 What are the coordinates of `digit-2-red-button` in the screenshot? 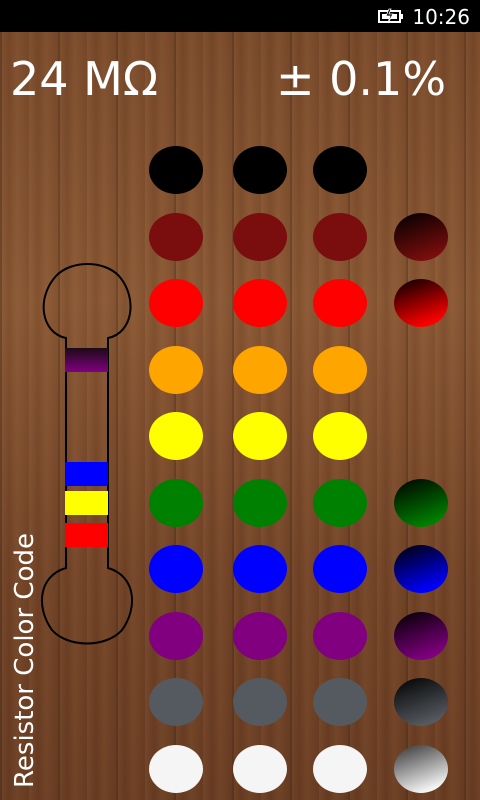 It's located at (260, 303).